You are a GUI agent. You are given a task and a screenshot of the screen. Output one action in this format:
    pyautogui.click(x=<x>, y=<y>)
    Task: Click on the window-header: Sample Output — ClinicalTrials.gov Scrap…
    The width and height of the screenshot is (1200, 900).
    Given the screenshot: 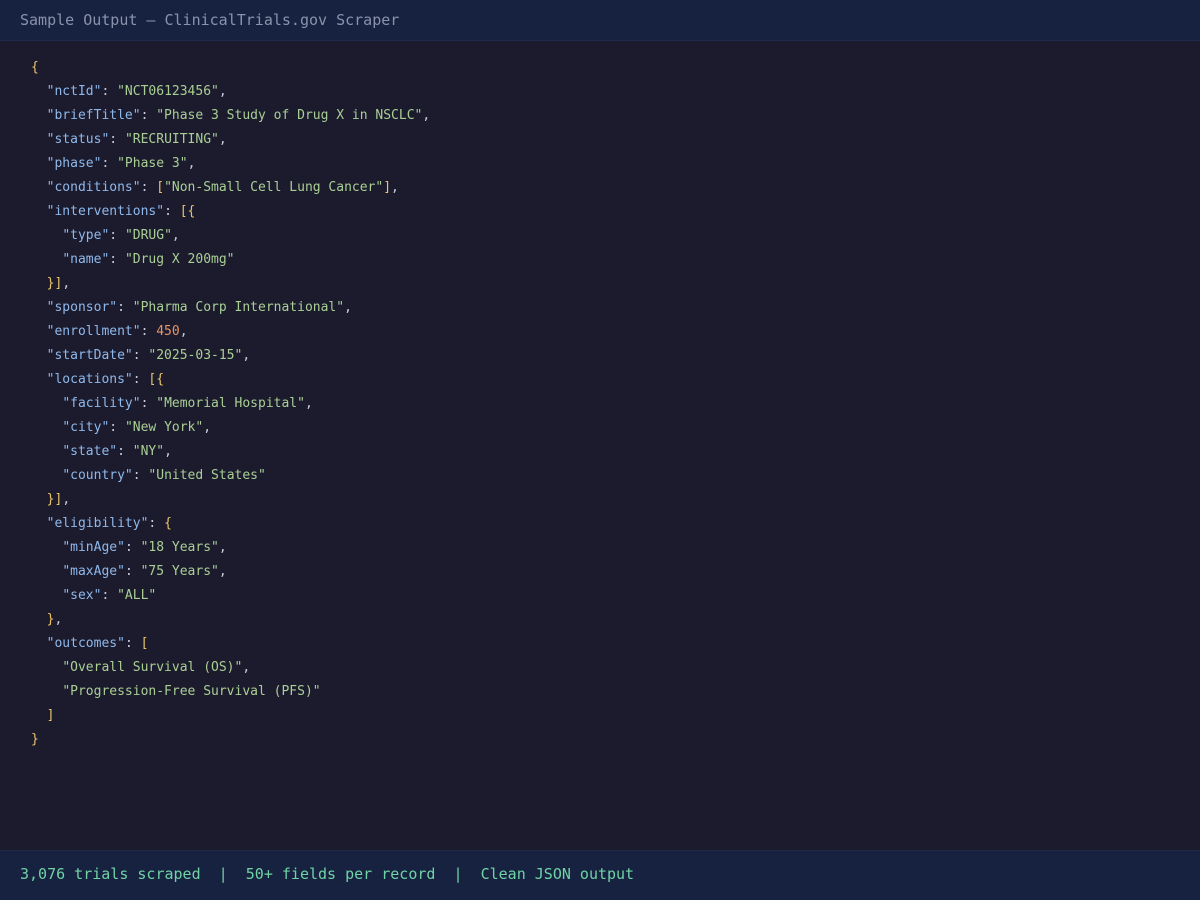 What is the action you would take?
    pyautogui.click(x=600, y=20)
    